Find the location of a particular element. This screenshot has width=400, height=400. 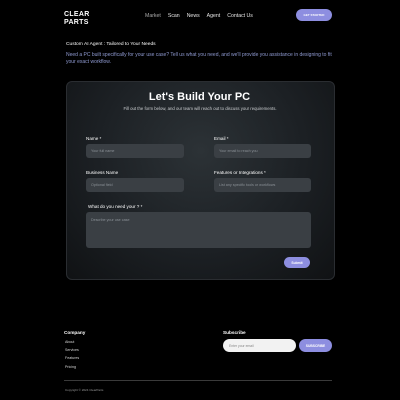

email-placeholder: Your email to reach you is located at coordinates (238, 151).